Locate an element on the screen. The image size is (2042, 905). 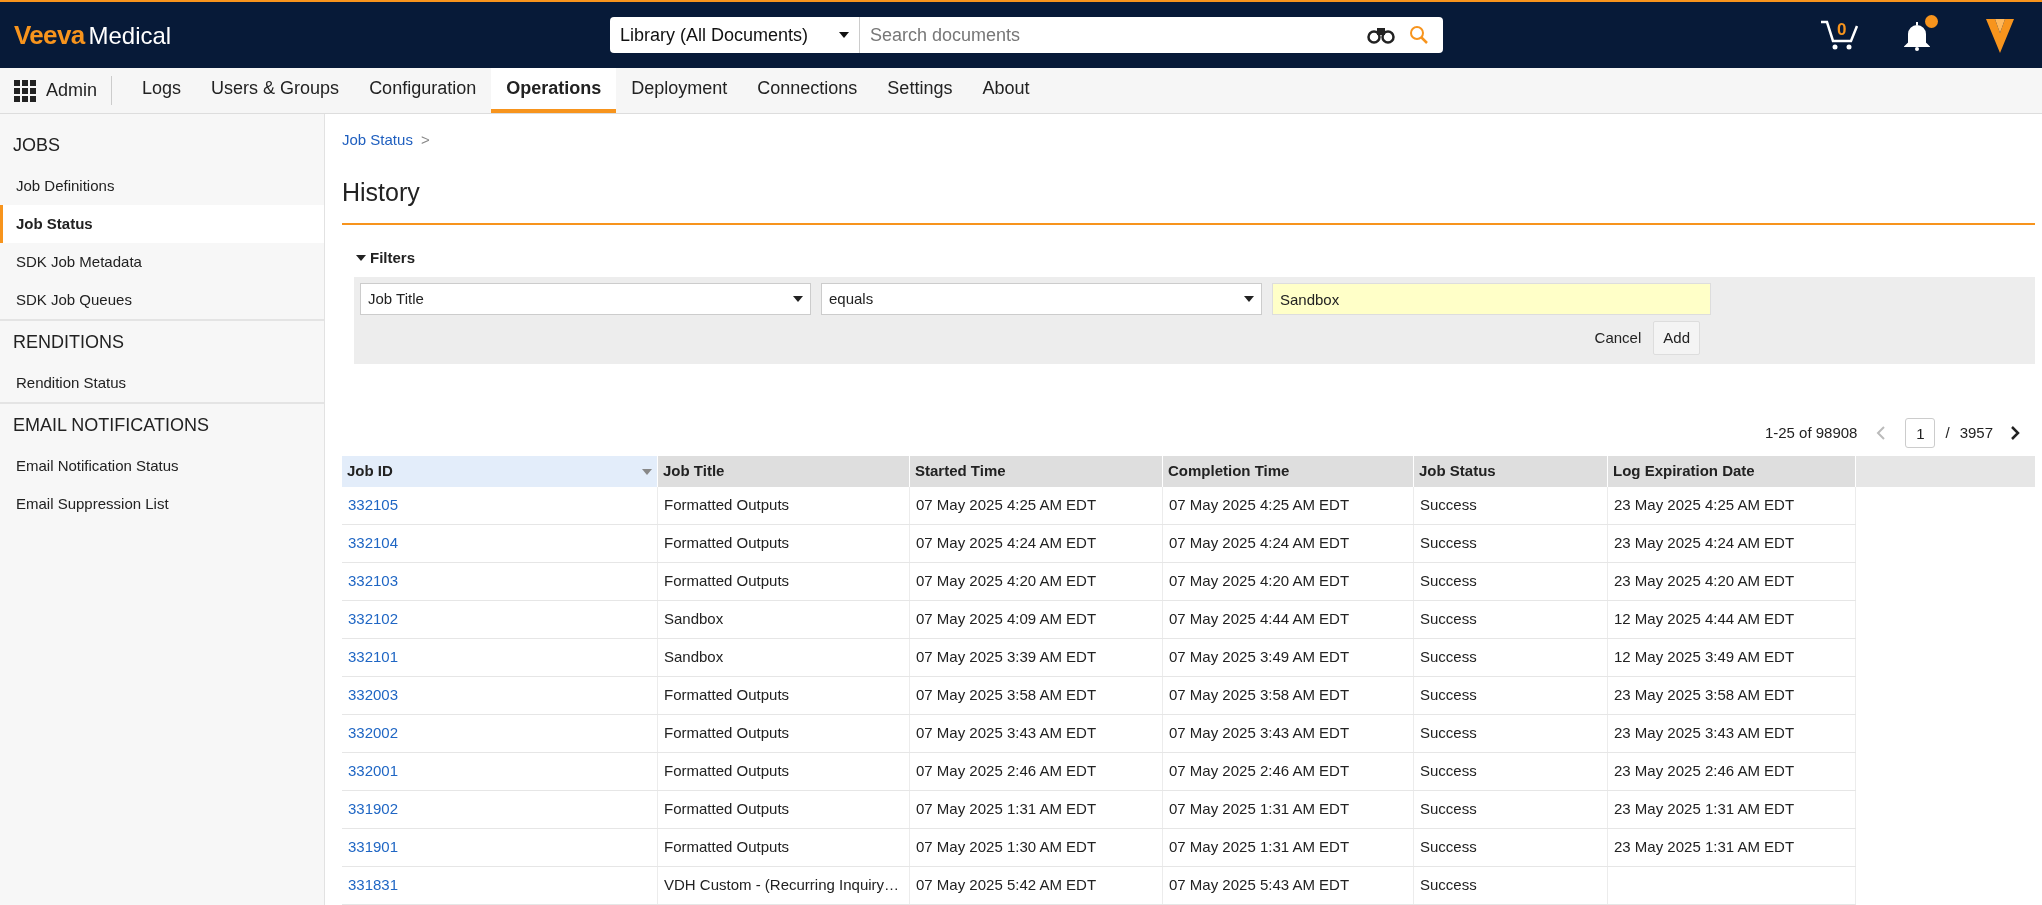
result-range: 1-25 of 98908 is located at coordinates (1811, 432).